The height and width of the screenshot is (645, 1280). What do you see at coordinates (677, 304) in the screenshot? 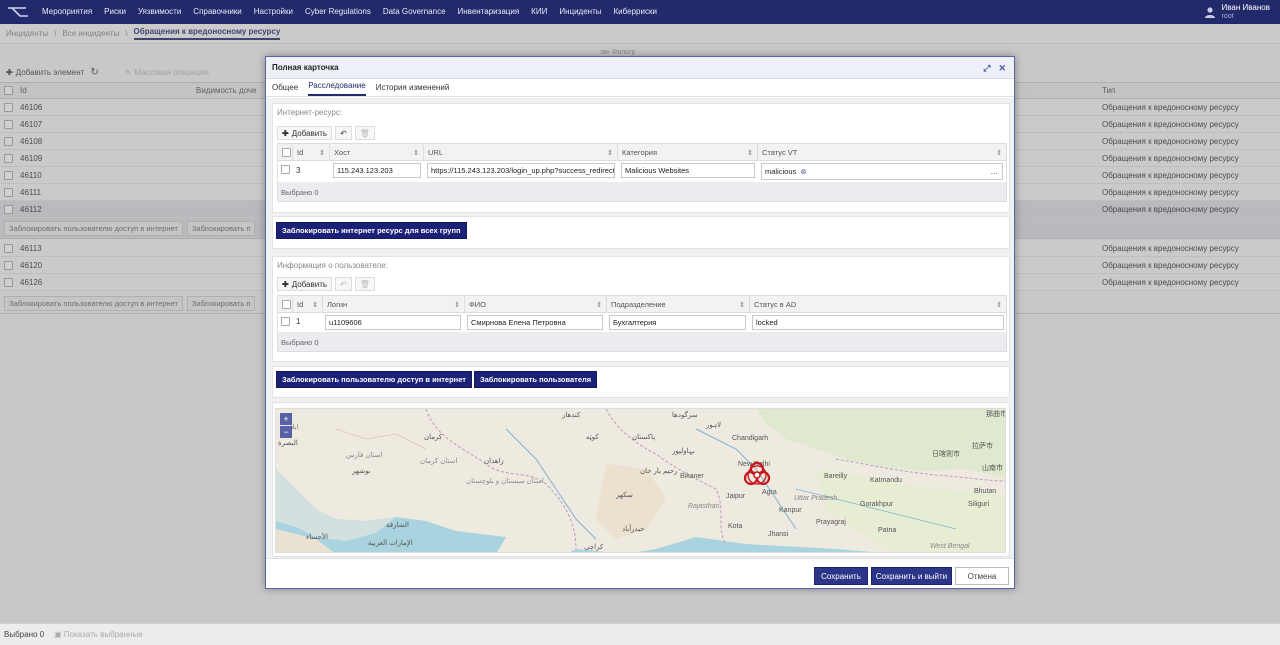
I see `column-department: Подразделение ⇕` at bounding box center [677, 304].